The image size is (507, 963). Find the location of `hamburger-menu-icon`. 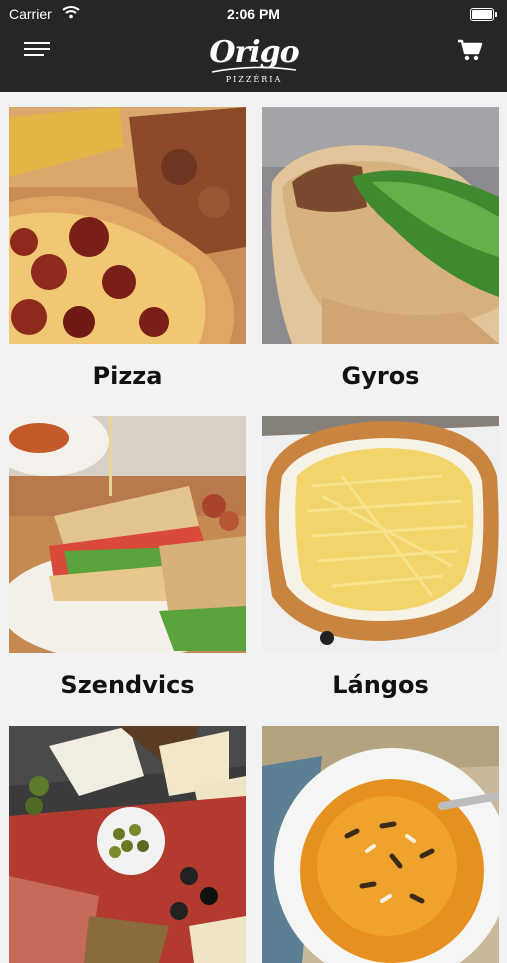

hamburger-menu-icon is located at coordinates (37, 50).